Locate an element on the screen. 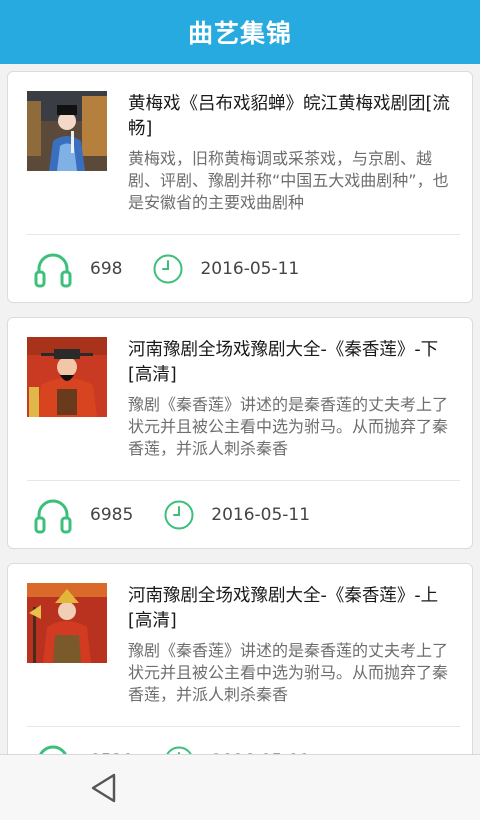 The image size is (480, 820). app-title: 曲艺集锦 is located at coordinates (239, 33).